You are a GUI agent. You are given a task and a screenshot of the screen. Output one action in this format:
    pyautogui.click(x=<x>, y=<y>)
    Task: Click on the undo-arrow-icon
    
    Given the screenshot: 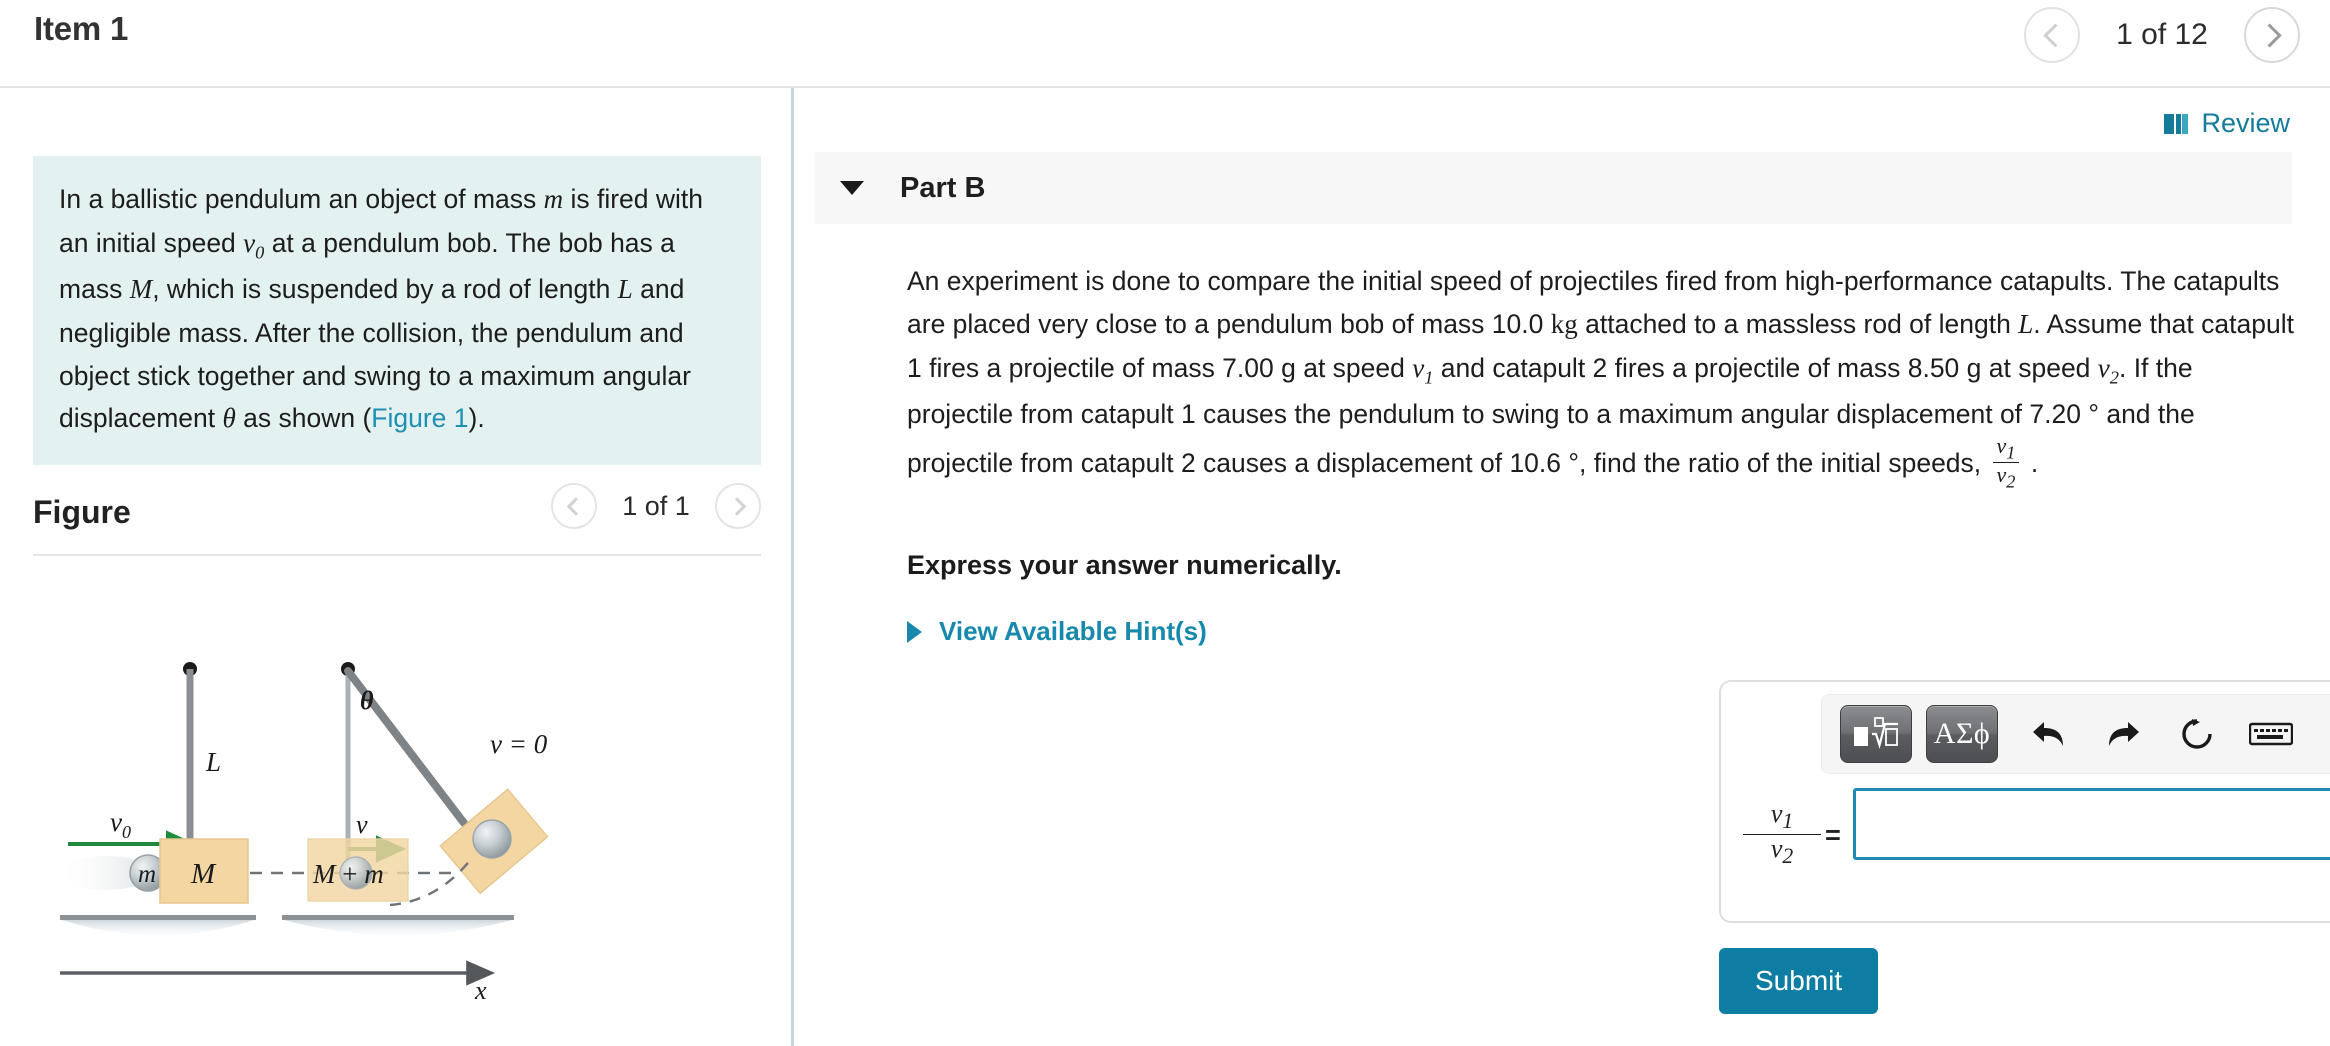 What is the action you would take?
    pyautogui.click(x=2048, y=734)
    